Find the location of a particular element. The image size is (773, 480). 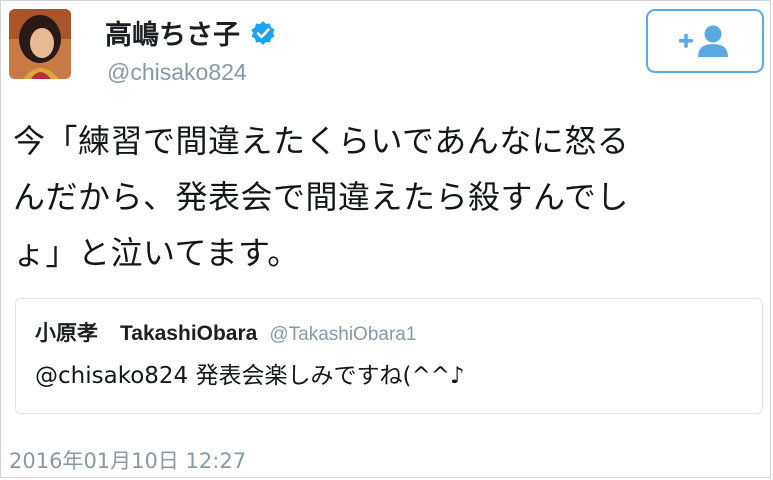

quoted-tweet-header: 小原孝 TakashiObara @TakashiObara1 is located at coordinates (225, 332).